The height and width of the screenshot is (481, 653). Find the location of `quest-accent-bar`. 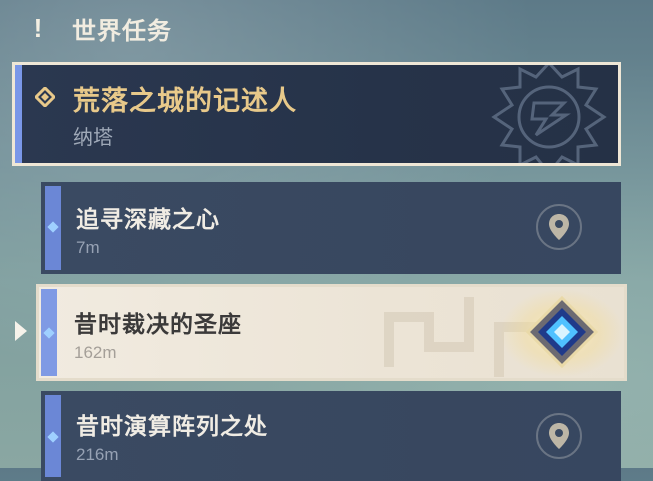

quest-accent-bar is located at coordinates (18, 114).